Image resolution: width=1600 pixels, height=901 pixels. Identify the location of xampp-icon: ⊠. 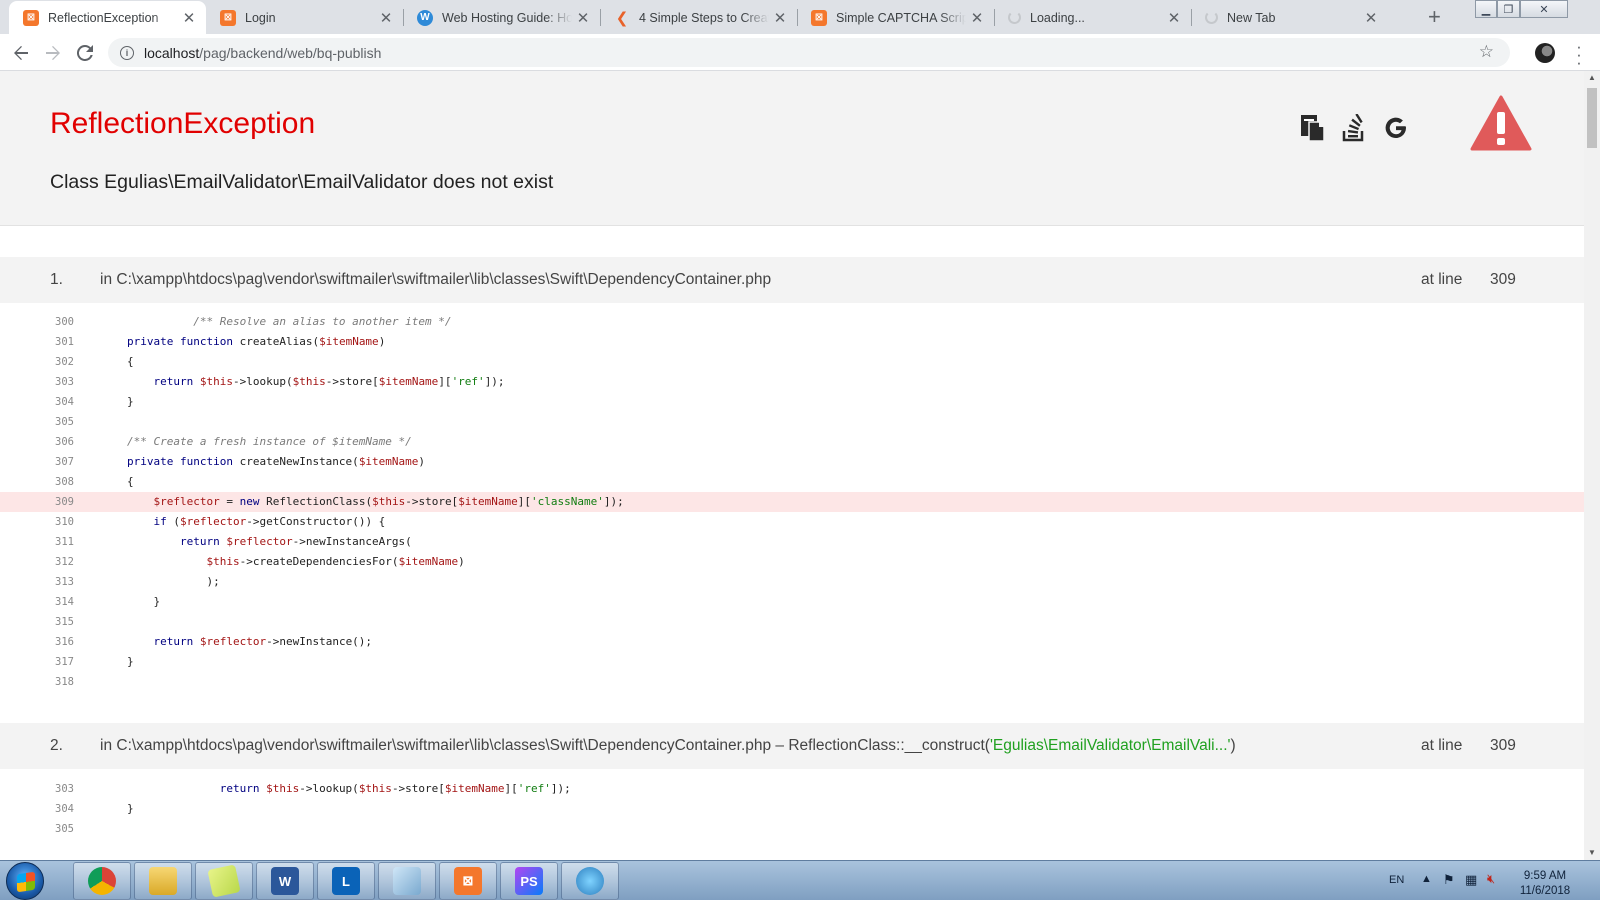
(819, 17).